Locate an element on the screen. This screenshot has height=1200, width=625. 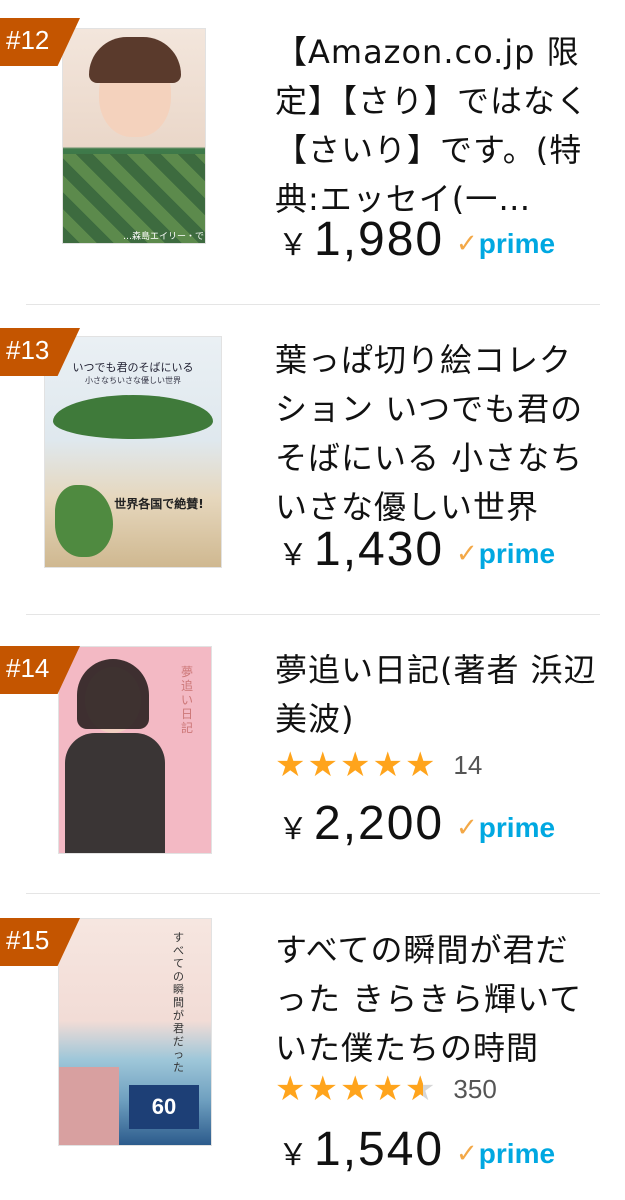
cover-badge: 60 is located at coordinates (164, 1107).